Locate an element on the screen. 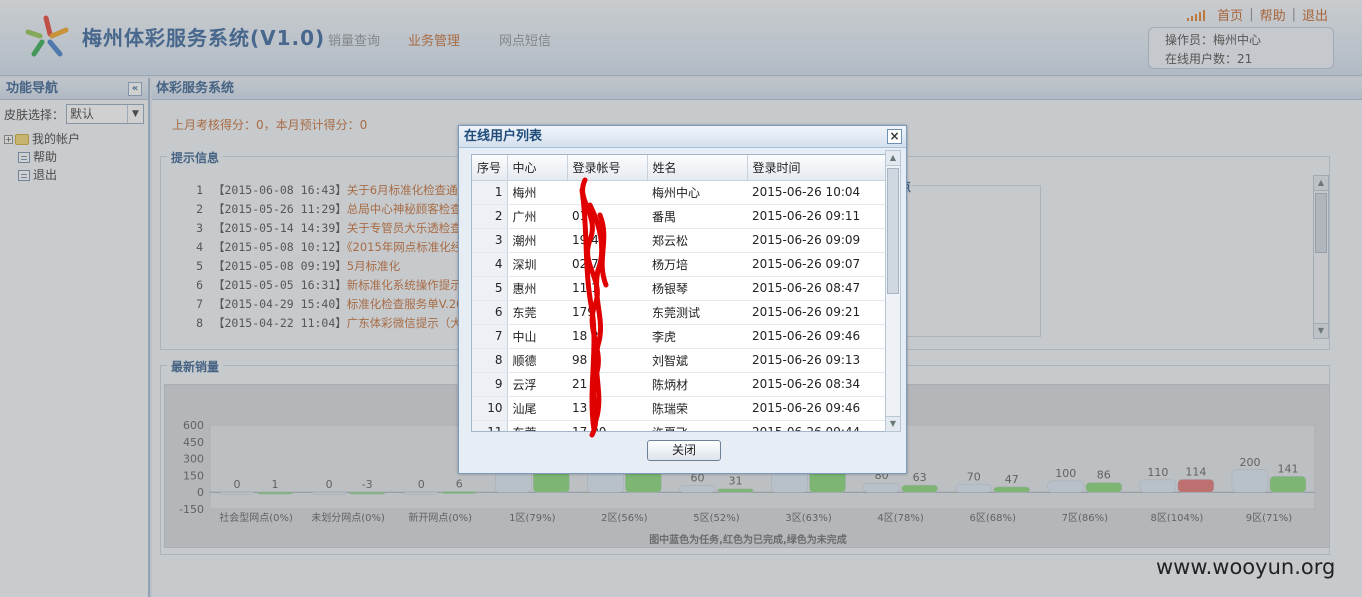 Image resolution: width=1362 pixels, height=597 pixels. column-header: 中心 is located at coordinates (537, 168).